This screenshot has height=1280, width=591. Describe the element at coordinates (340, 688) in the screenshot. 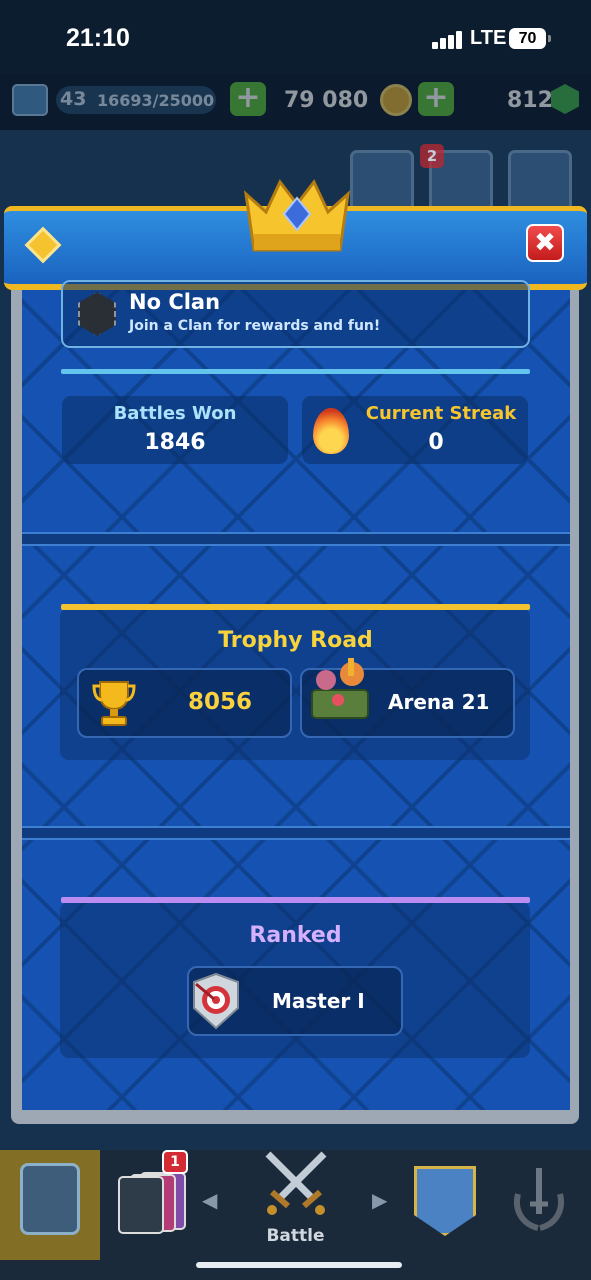

I see `arena-icon` at that location.